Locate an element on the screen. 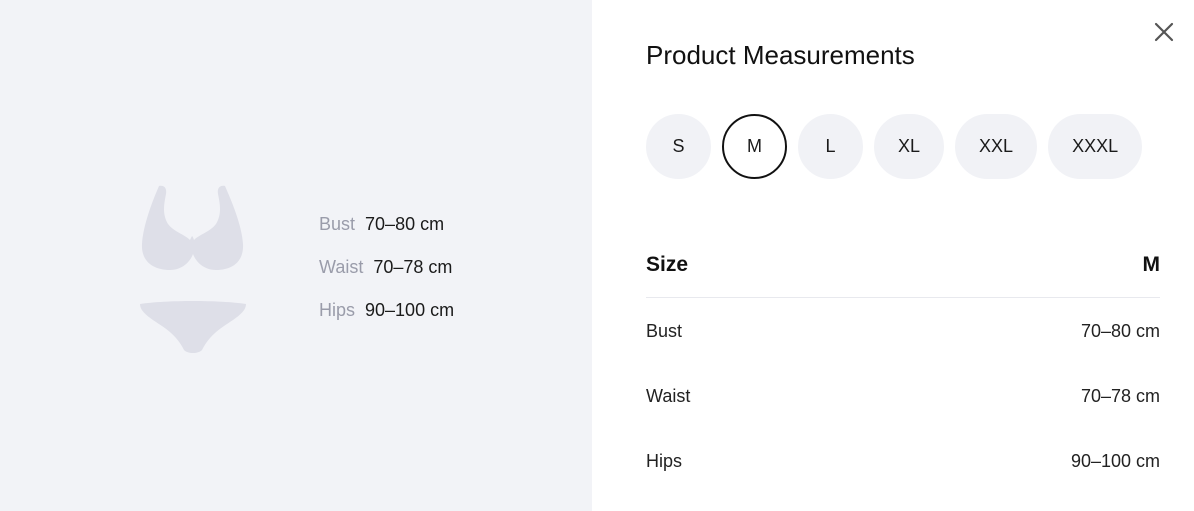 The height and width of the screenshot is (511, 1194). summary-row-bust: Bust 70–80 cm is located at coordinates (386, 235).